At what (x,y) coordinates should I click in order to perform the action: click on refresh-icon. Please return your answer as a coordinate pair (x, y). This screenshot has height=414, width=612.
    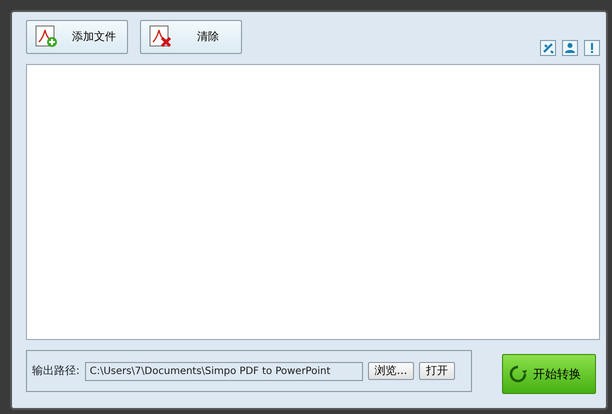
    Looking at the image, I should click on (518, 374).